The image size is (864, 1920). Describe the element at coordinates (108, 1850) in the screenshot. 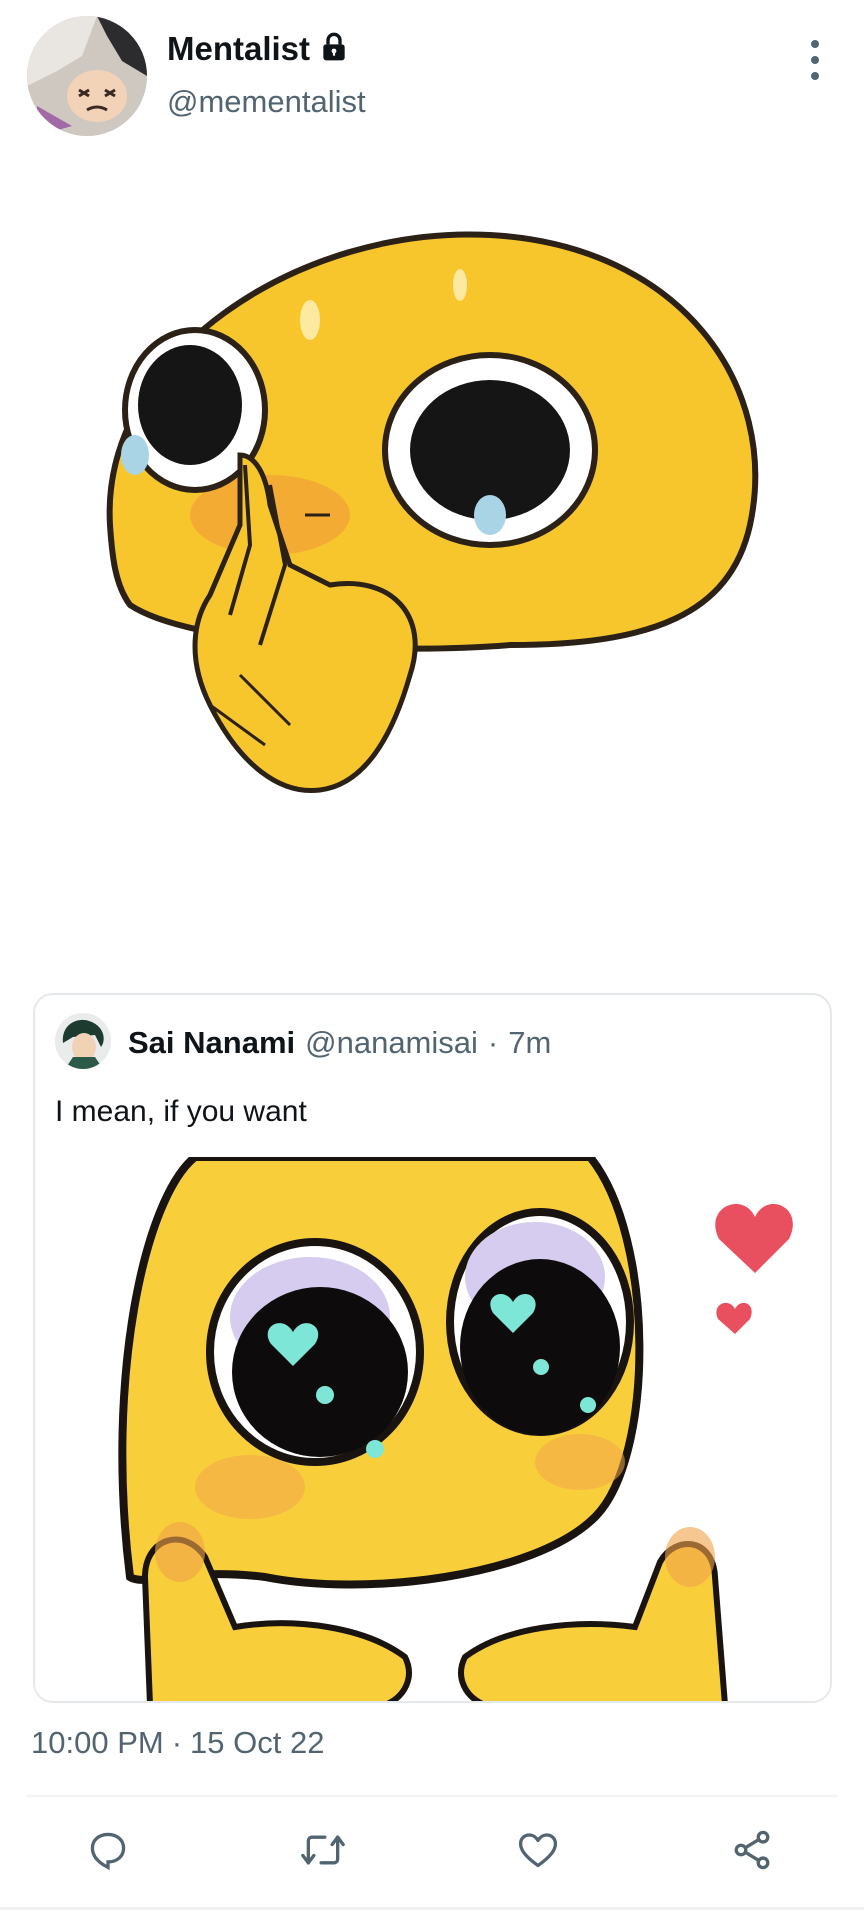

I see `reply-icon` at that location.